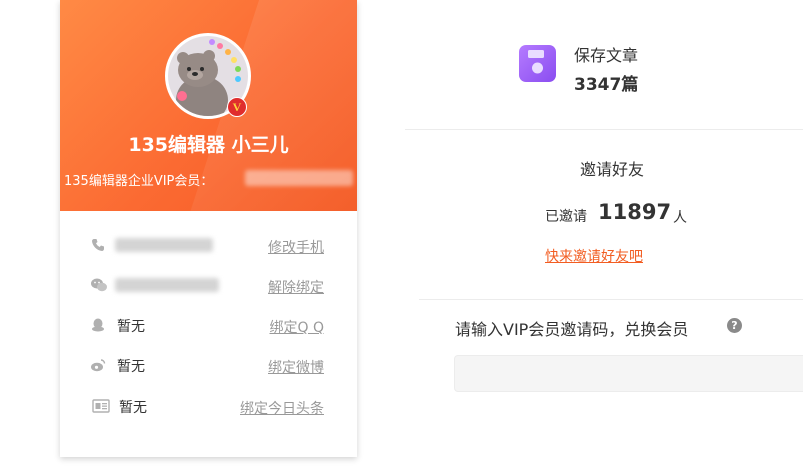  What do you see at coordinates (208, 145) in the screenshot?
I see `profile-nickname: 135编辑器 小三儿` at bounding box center [208, 145].